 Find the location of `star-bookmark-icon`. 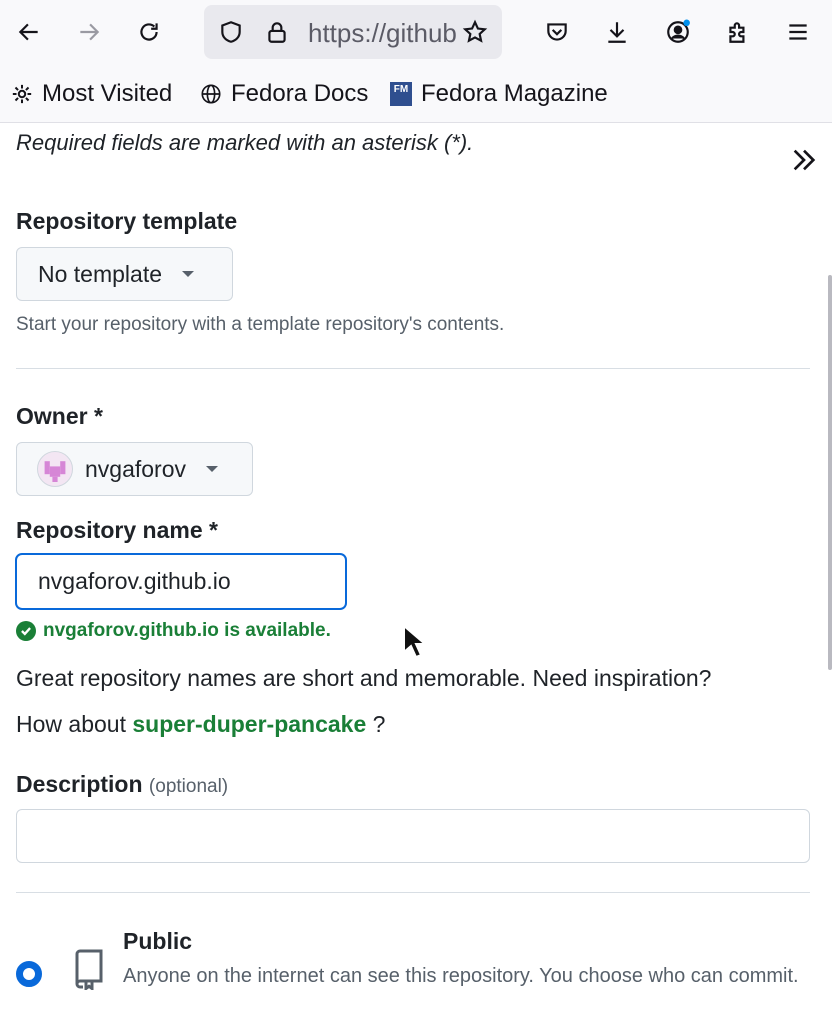

star-bookmark-icon is located at coordinates (475, 32).